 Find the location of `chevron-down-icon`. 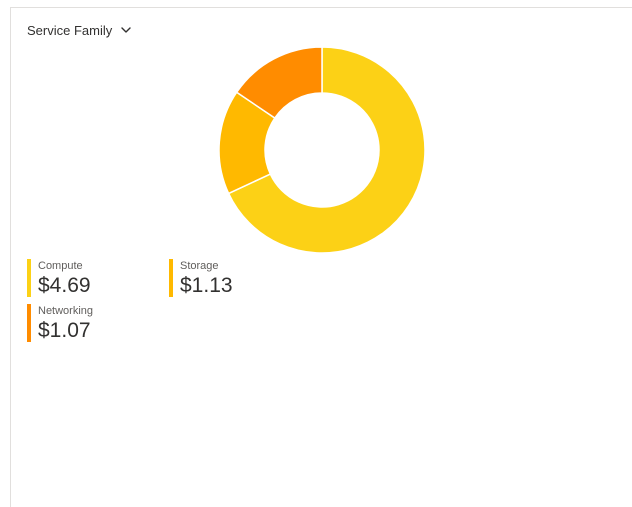

chevron-down-icon is located at coordinates (126, 30).